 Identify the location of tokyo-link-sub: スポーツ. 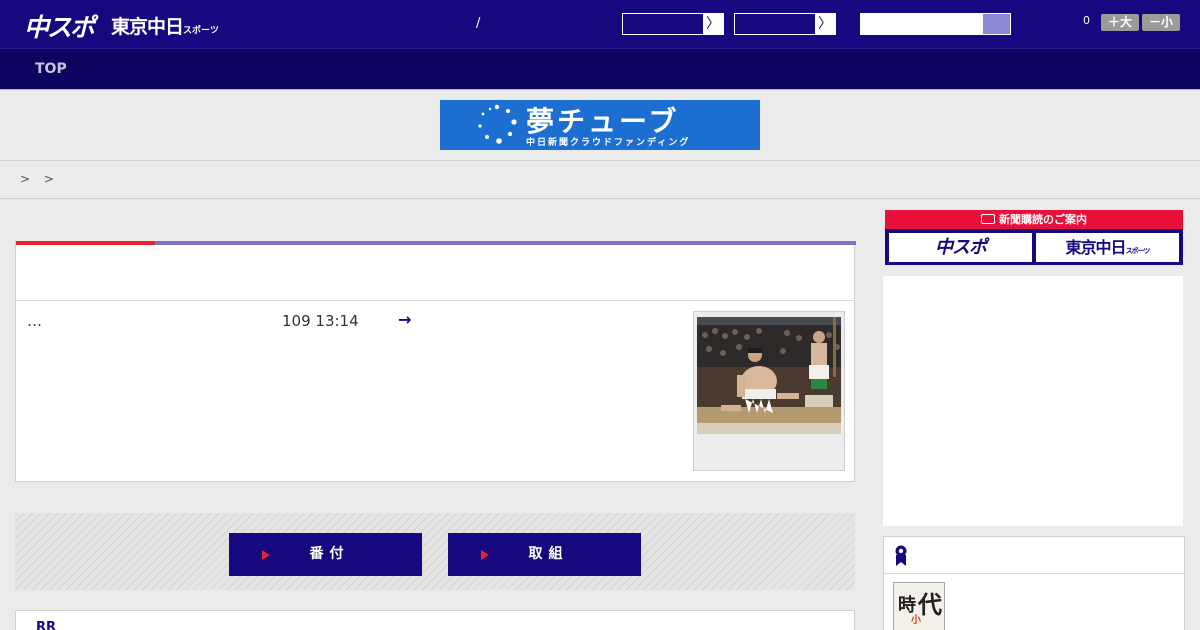
(1138, 251).